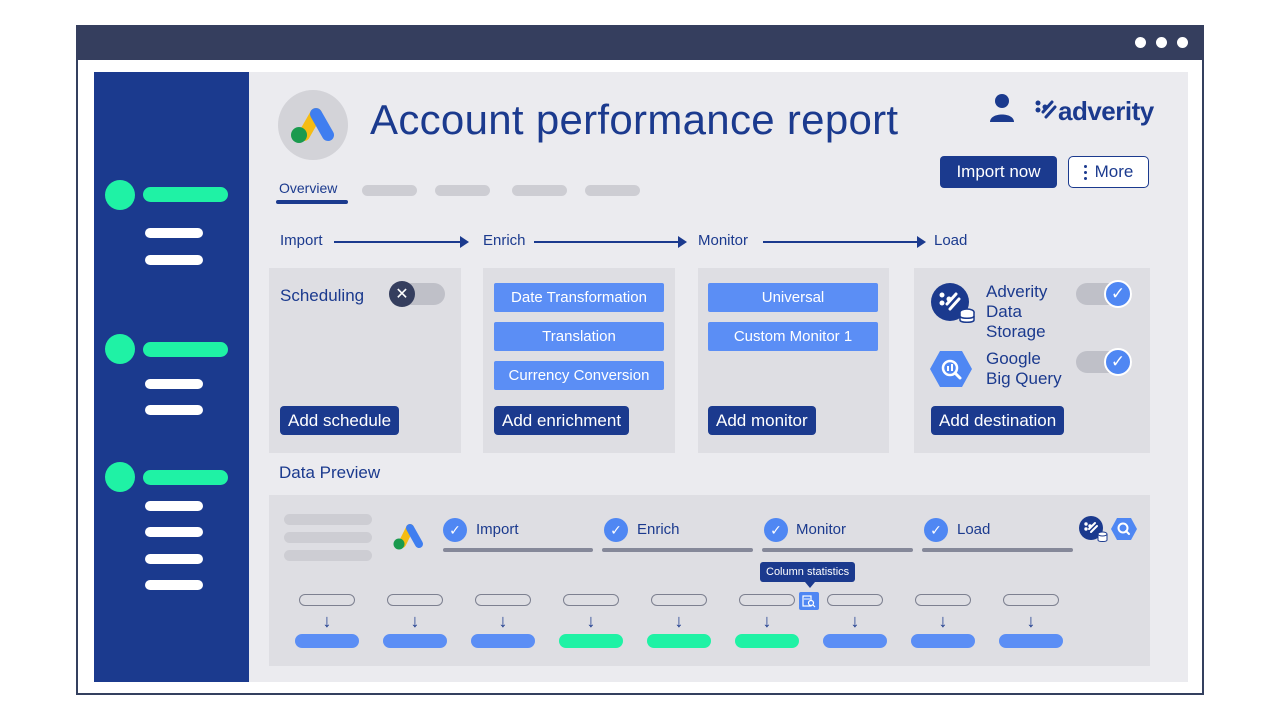 The image size is (1280, 720). Describe the element at coordinates (634, 119) in the screenshot. I see `page-title: Account performance report` at that location.